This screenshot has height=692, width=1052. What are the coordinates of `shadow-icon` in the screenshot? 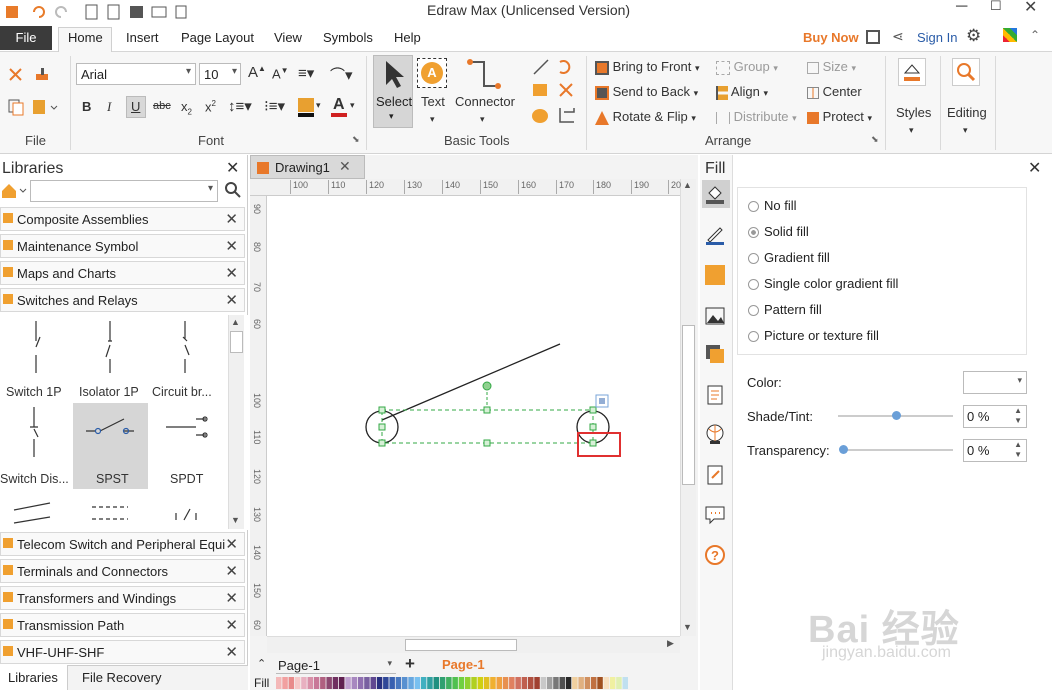 It's located at (715, 275).